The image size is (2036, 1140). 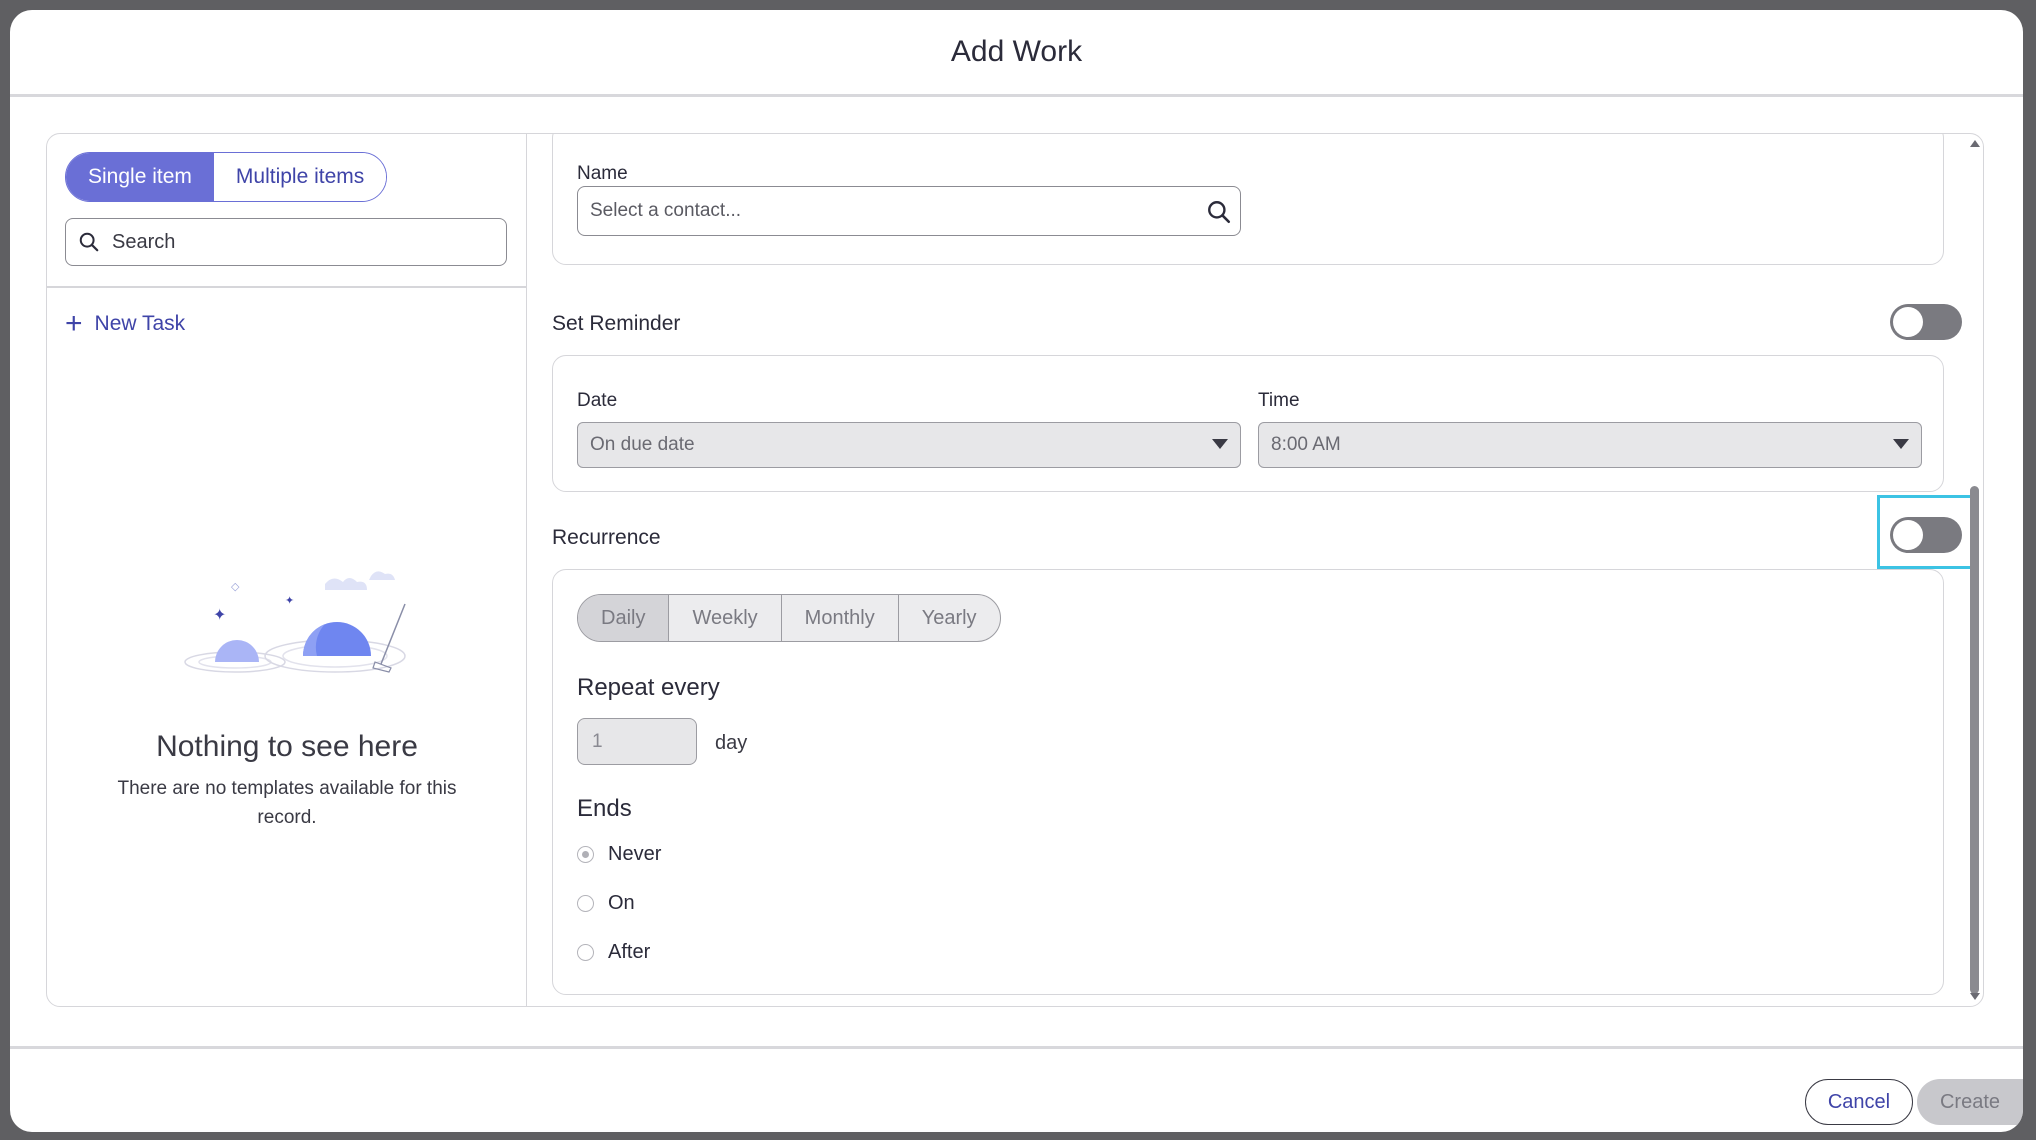 What do you see at coordinates (909, 445) in the screenshot?
I see `date-select: On due date` at bounding box center [909, 445].